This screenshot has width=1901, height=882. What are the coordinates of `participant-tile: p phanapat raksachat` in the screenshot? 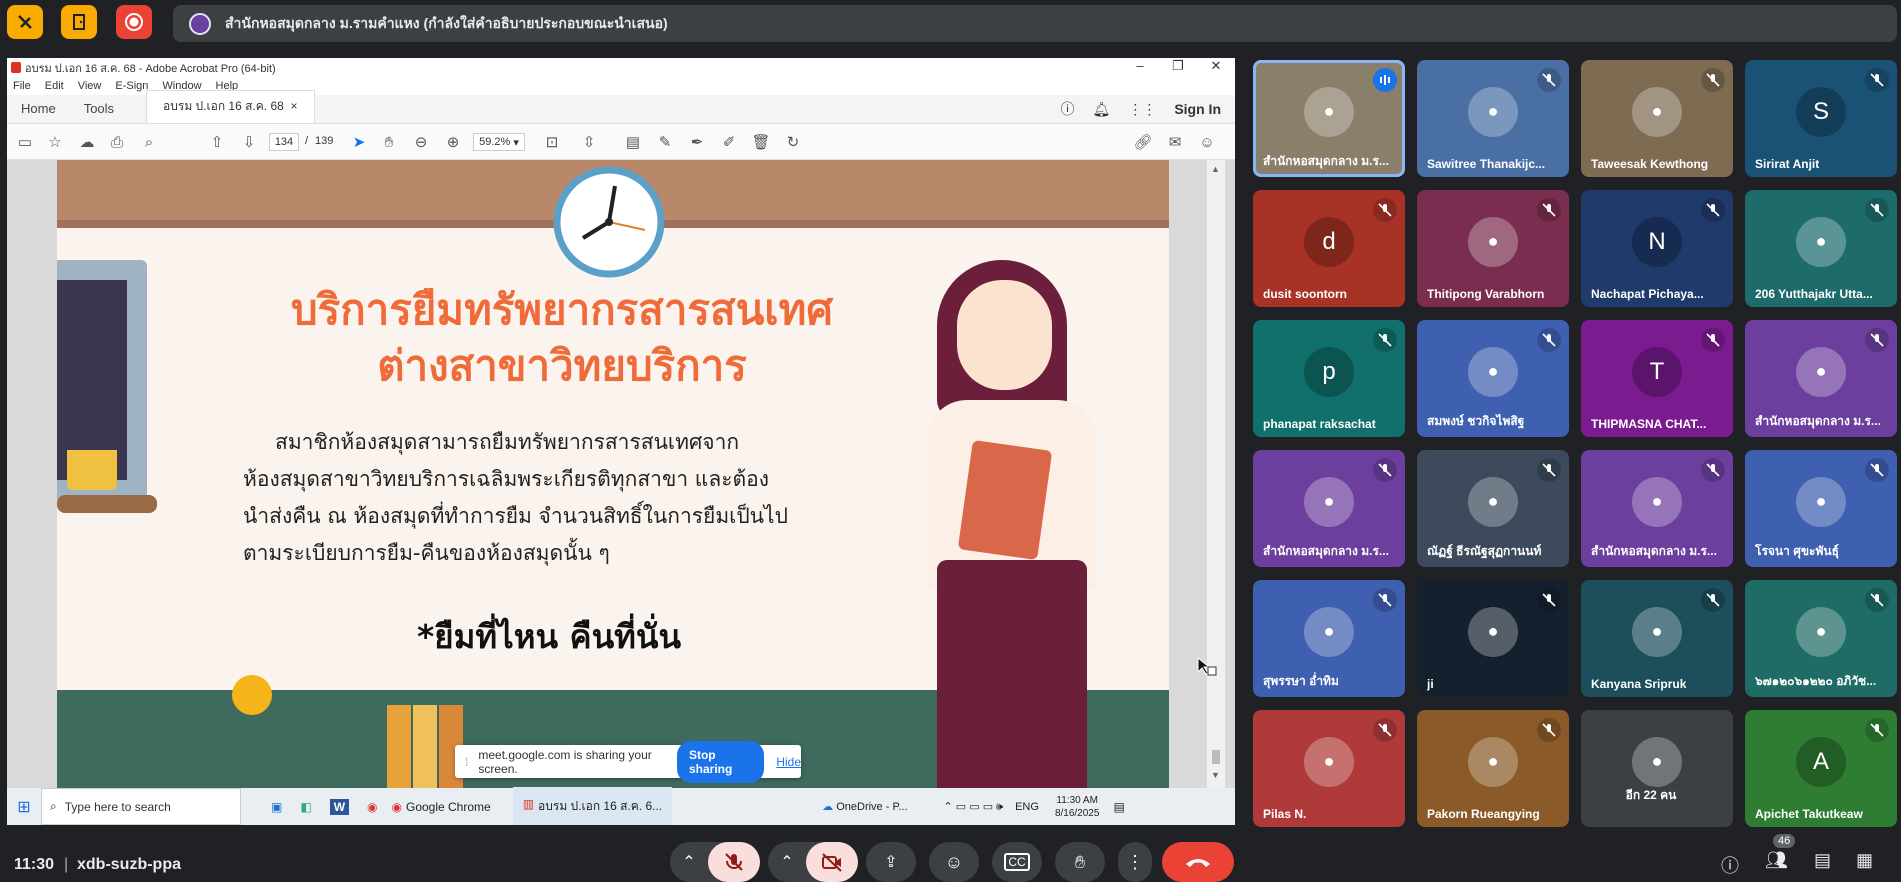 It's located at (1329, 378).